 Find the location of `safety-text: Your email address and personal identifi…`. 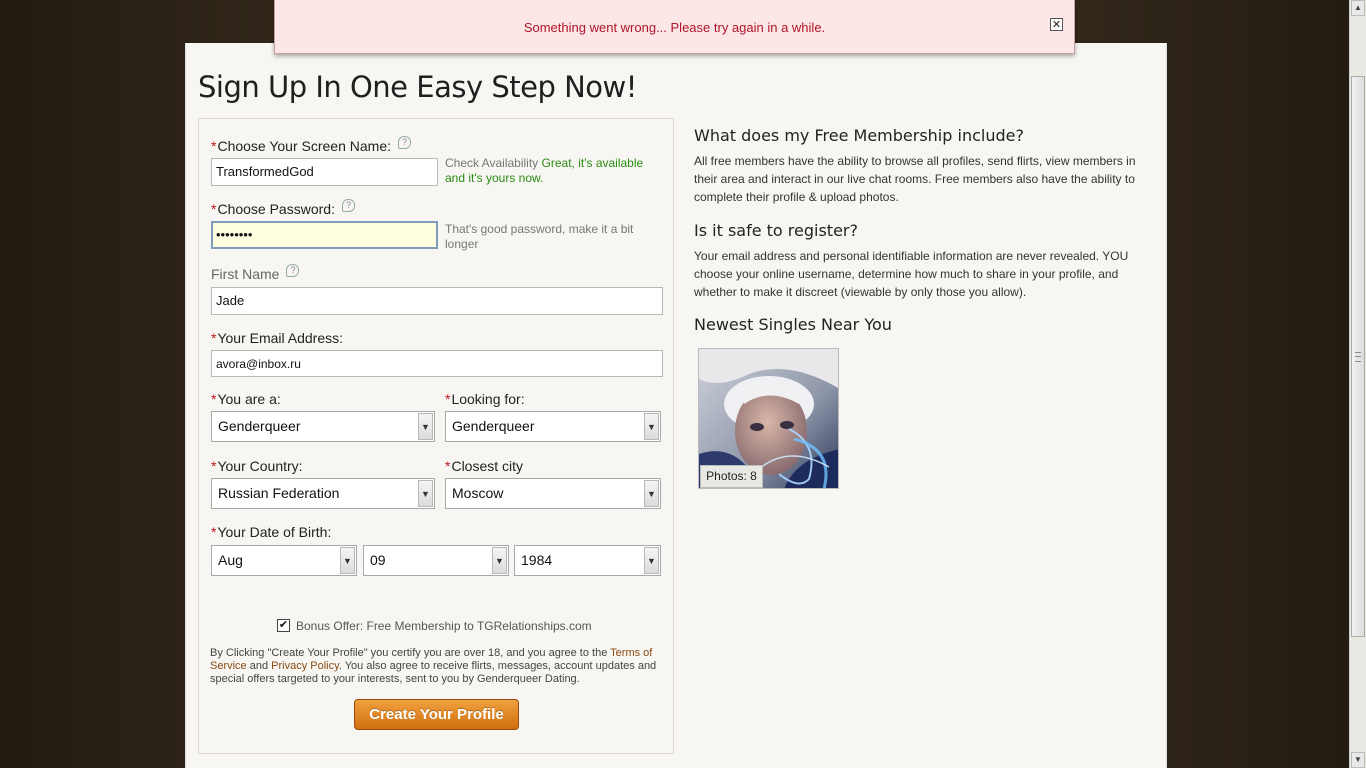

safety-text: Your email address and personal identifi… is located at coordinates (911, 274).